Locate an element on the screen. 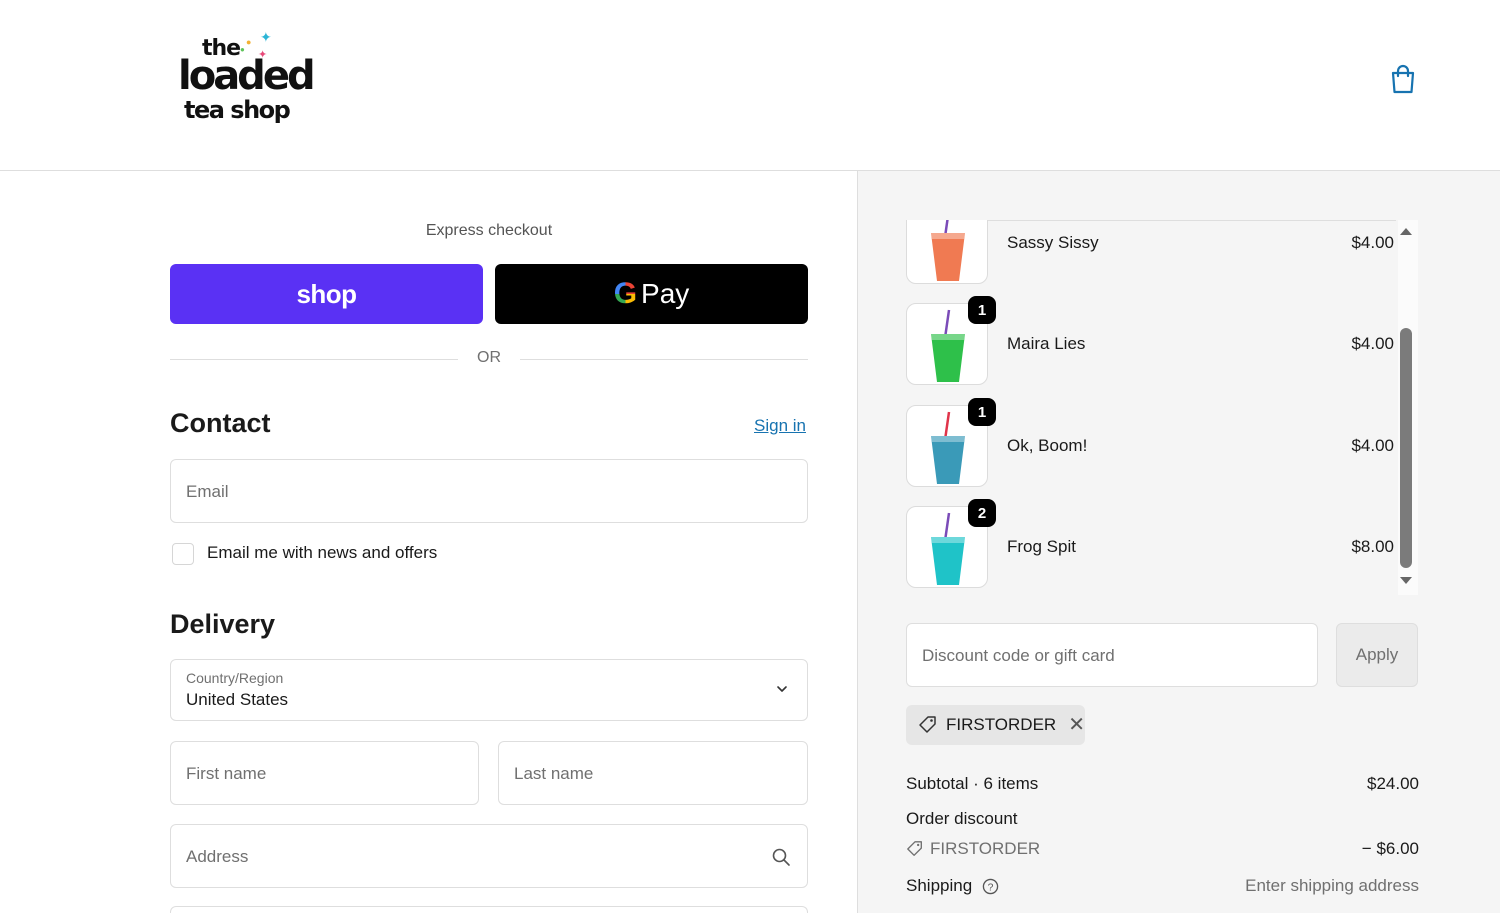  quantity-badge: 2 is located at coordinates (982, 513).